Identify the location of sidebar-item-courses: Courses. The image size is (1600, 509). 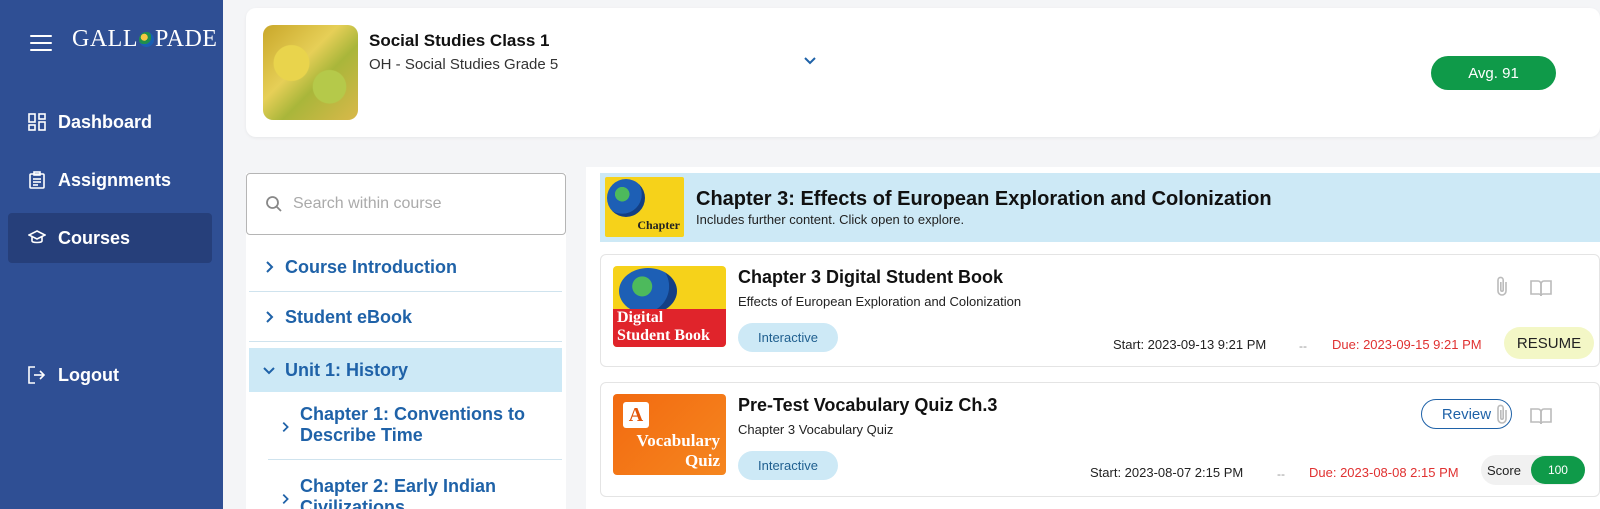
(110, 238).